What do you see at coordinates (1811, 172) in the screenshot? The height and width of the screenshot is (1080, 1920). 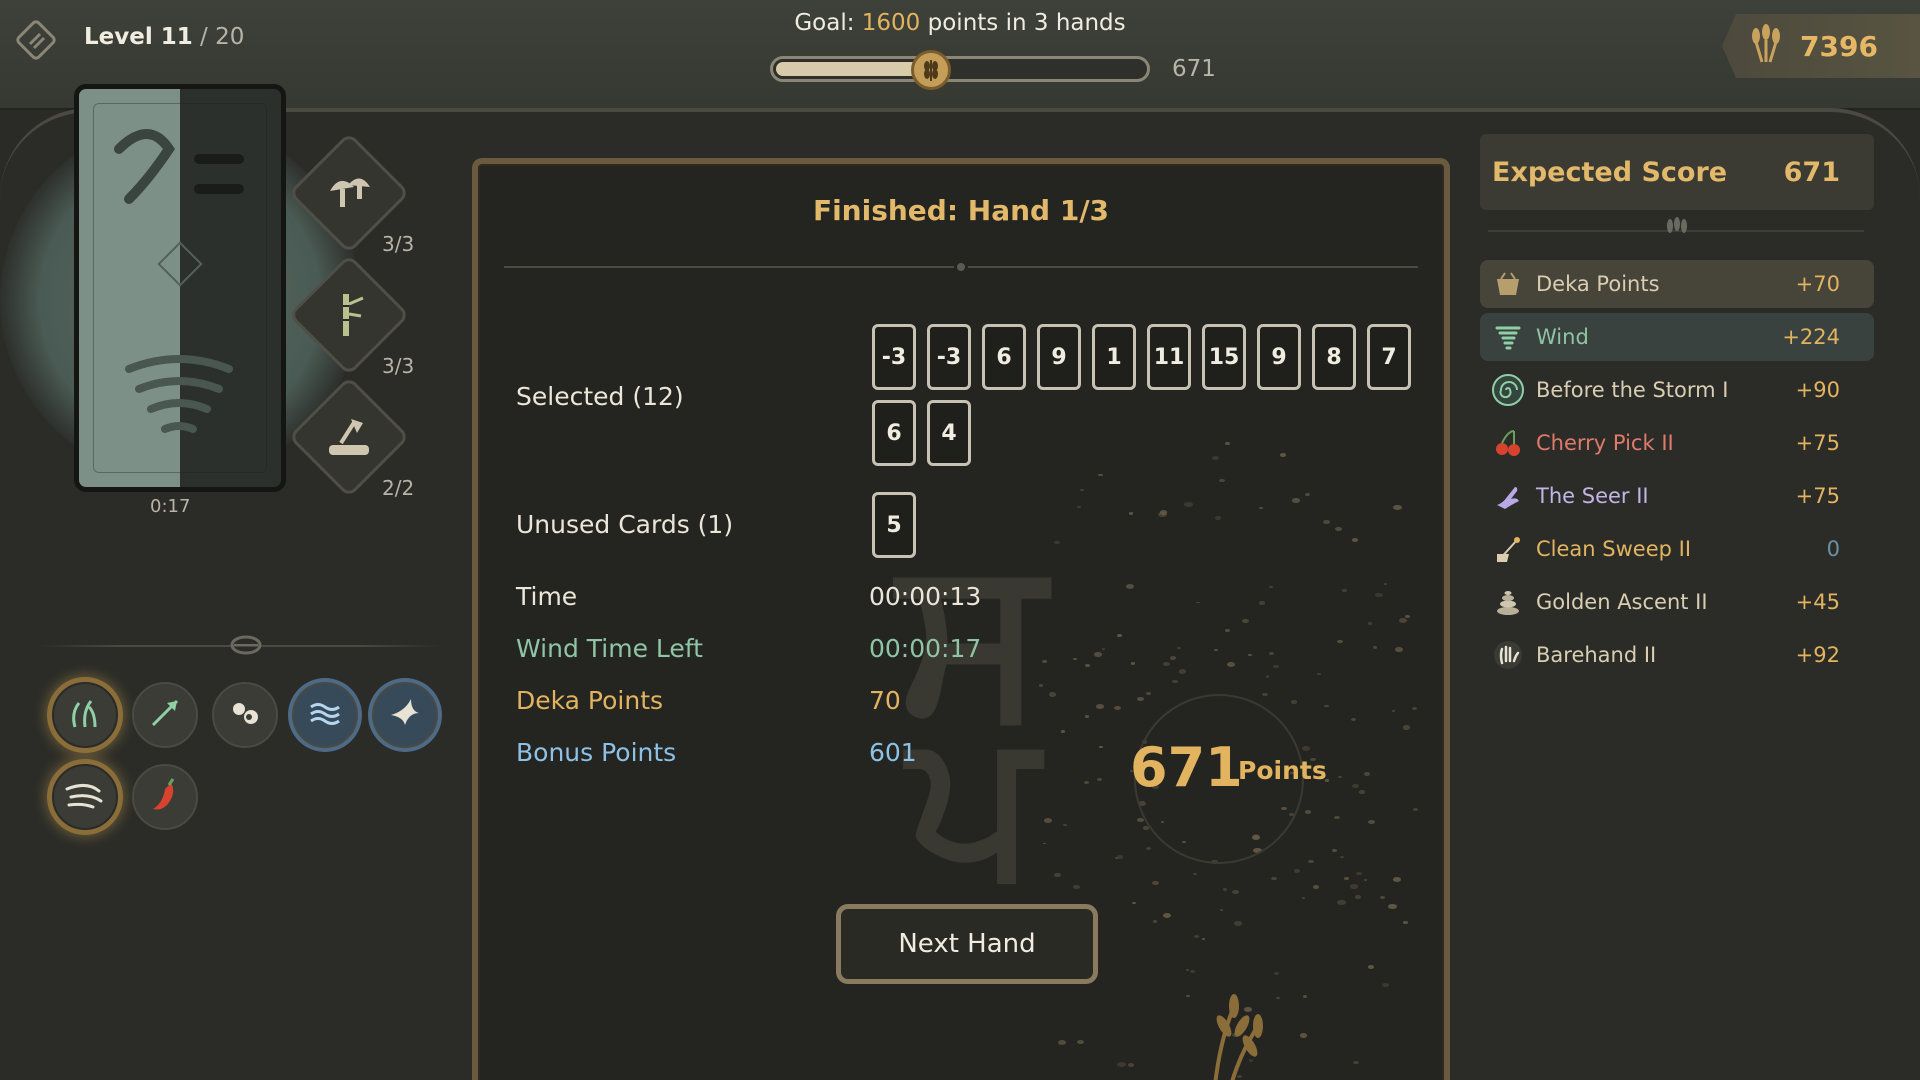 I see `expected-score-value: 671` at bounding box center [1811, 172].